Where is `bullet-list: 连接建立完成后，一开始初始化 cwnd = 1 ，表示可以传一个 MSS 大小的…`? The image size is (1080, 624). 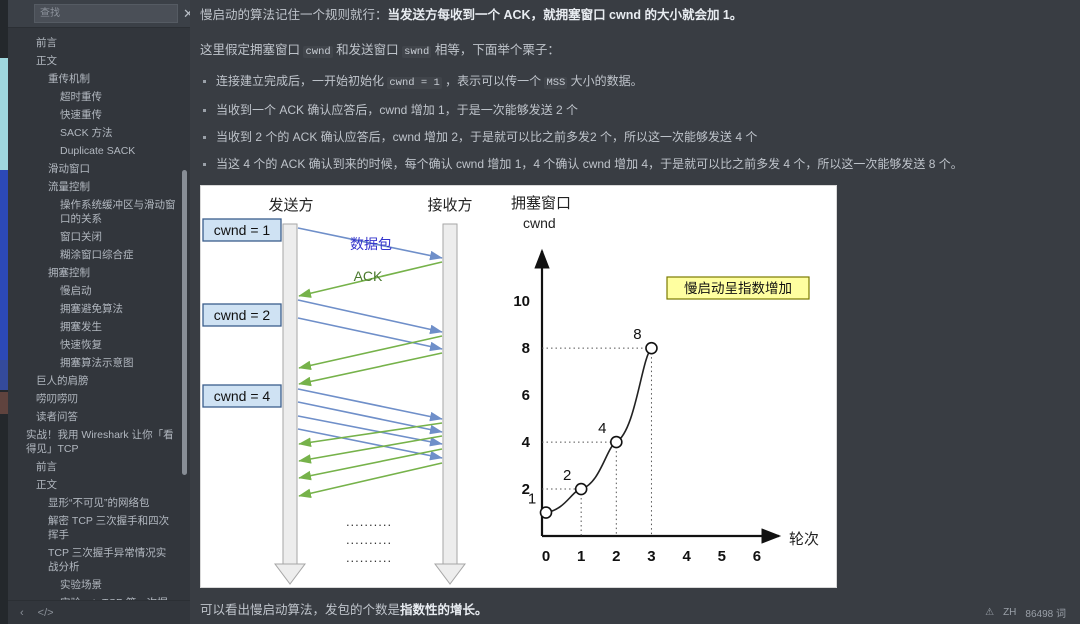
bullet-list: 连接建立完成后，一开始初始化 cwnd = 1 ，表示可以传一个 MSS 大小的… is located at coordinates (632, 122).